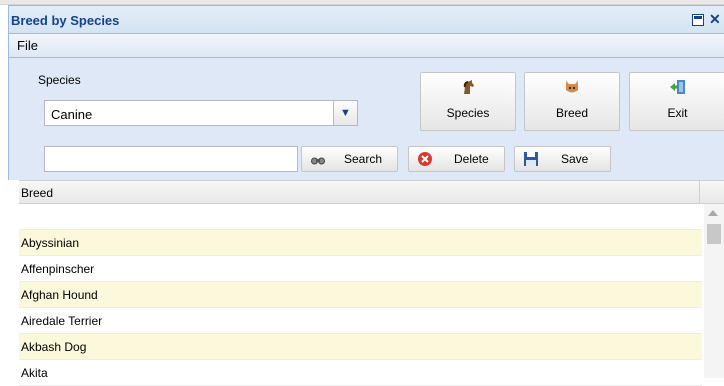 The image size is (724, 386). Describe the element at coordinates (468, 89) in the screenshot. I see `horse-icon` at that location.